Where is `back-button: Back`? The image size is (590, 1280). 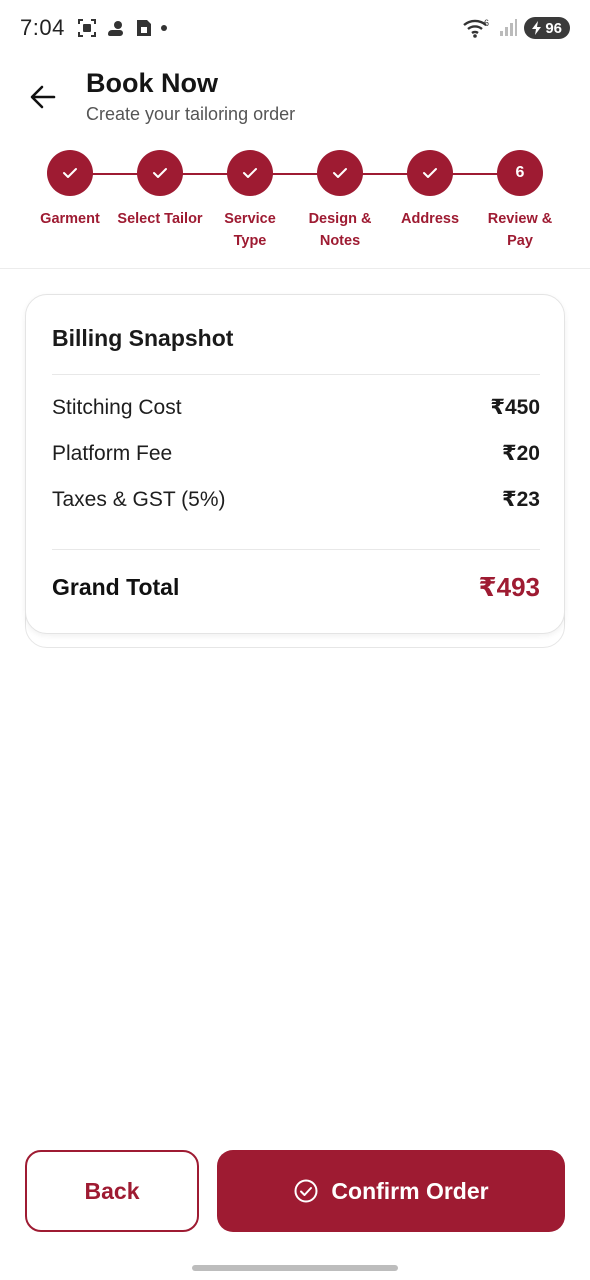 back-button: Back is located at coordinates (112, 1191).